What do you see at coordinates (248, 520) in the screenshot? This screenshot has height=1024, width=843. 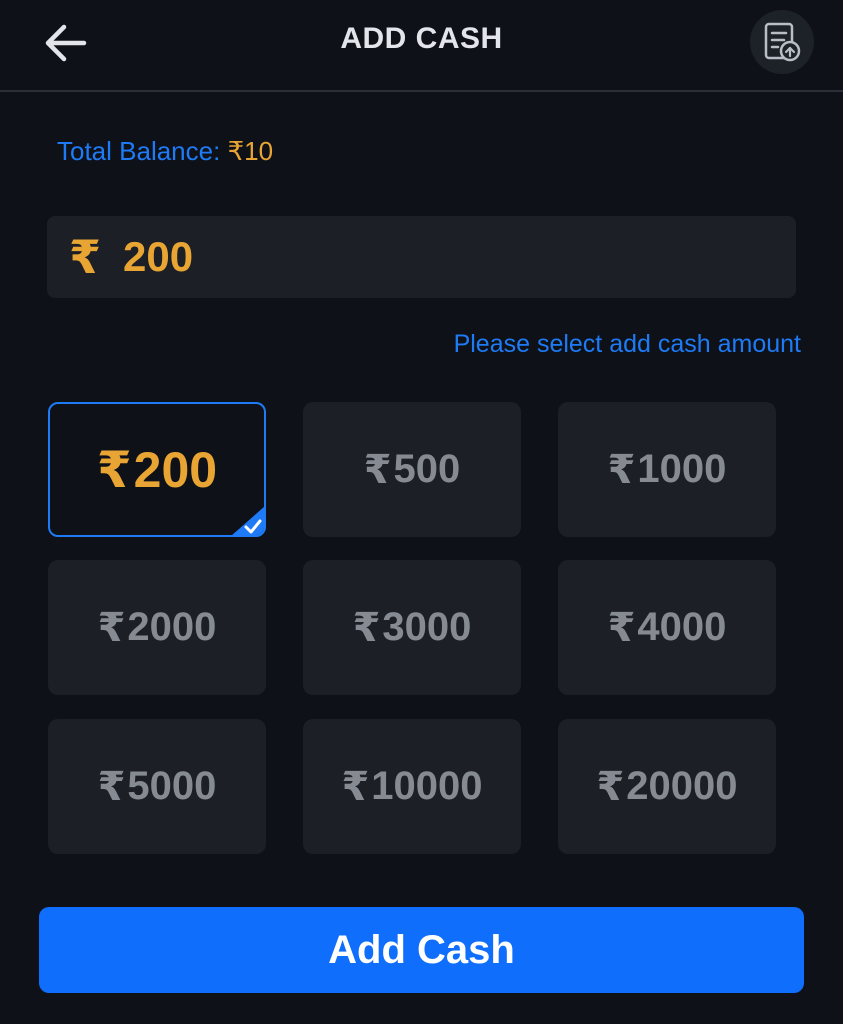 I see `selected-check-icon` at bounding box center [248, 520].